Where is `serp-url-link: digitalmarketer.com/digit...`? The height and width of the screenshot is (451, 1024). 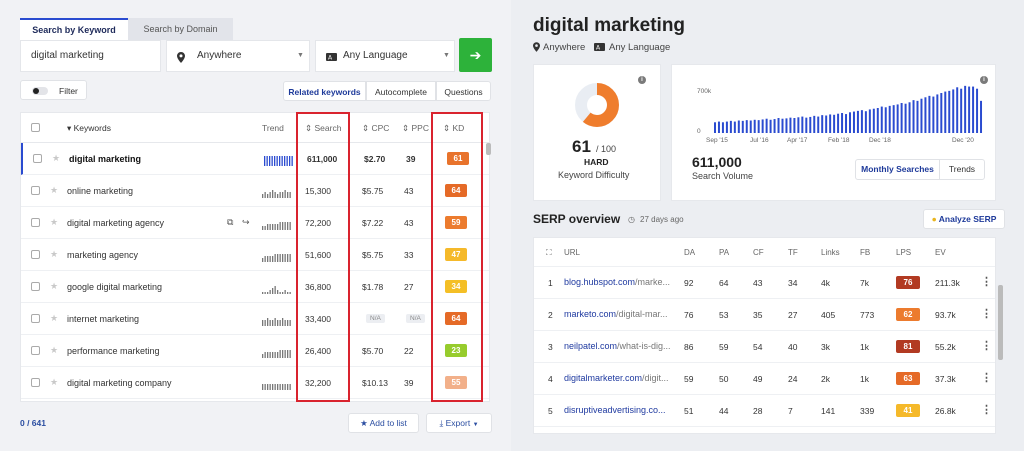 serp-url-link: digitalmarketer.com/digit... is located at coordinates (616, 378).